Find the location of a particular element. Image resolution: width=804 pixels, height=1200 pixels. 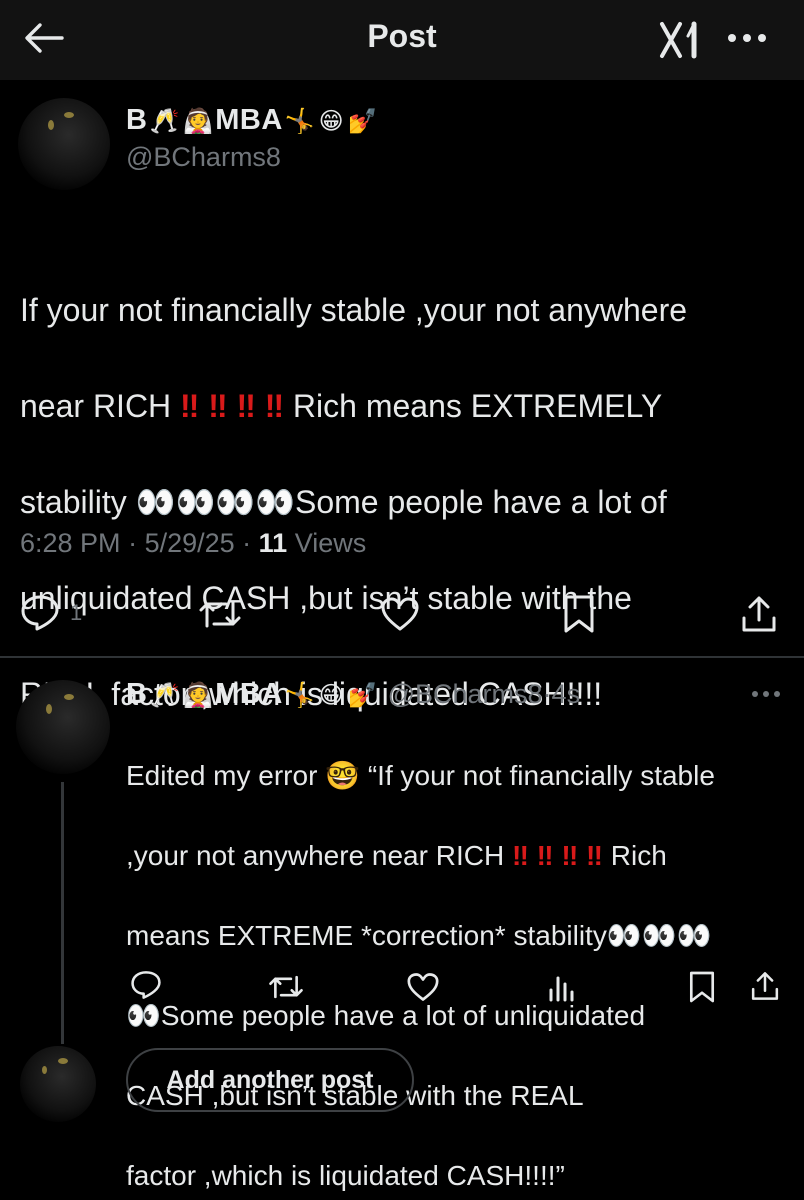

bookmark-button is located at coordinates (579, 614).